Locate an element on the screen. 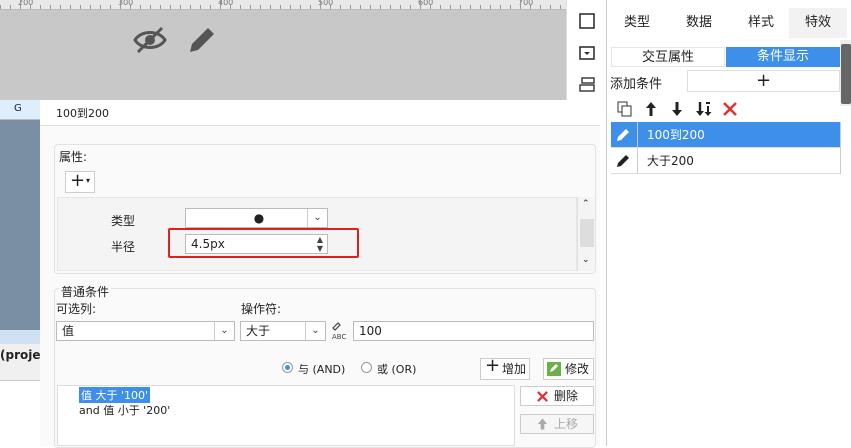 This screenshot has width=851, height=448. move-bottom-icon is located at coordinates (704, 109).